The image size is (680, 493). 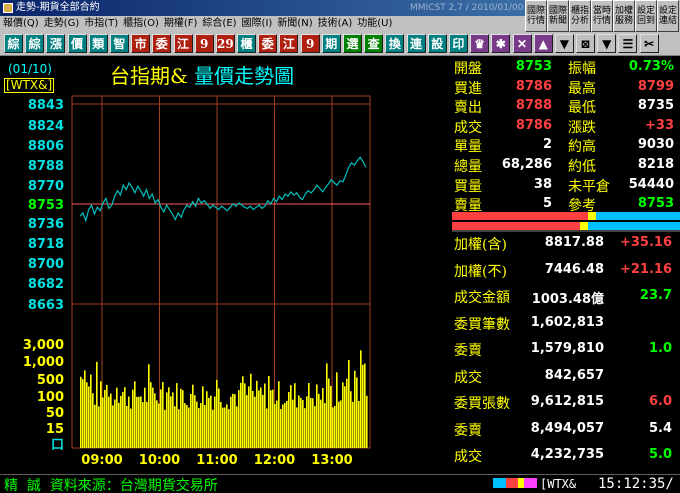 I want to click on price-tick-6: 8736, so click(x=46, y=224).